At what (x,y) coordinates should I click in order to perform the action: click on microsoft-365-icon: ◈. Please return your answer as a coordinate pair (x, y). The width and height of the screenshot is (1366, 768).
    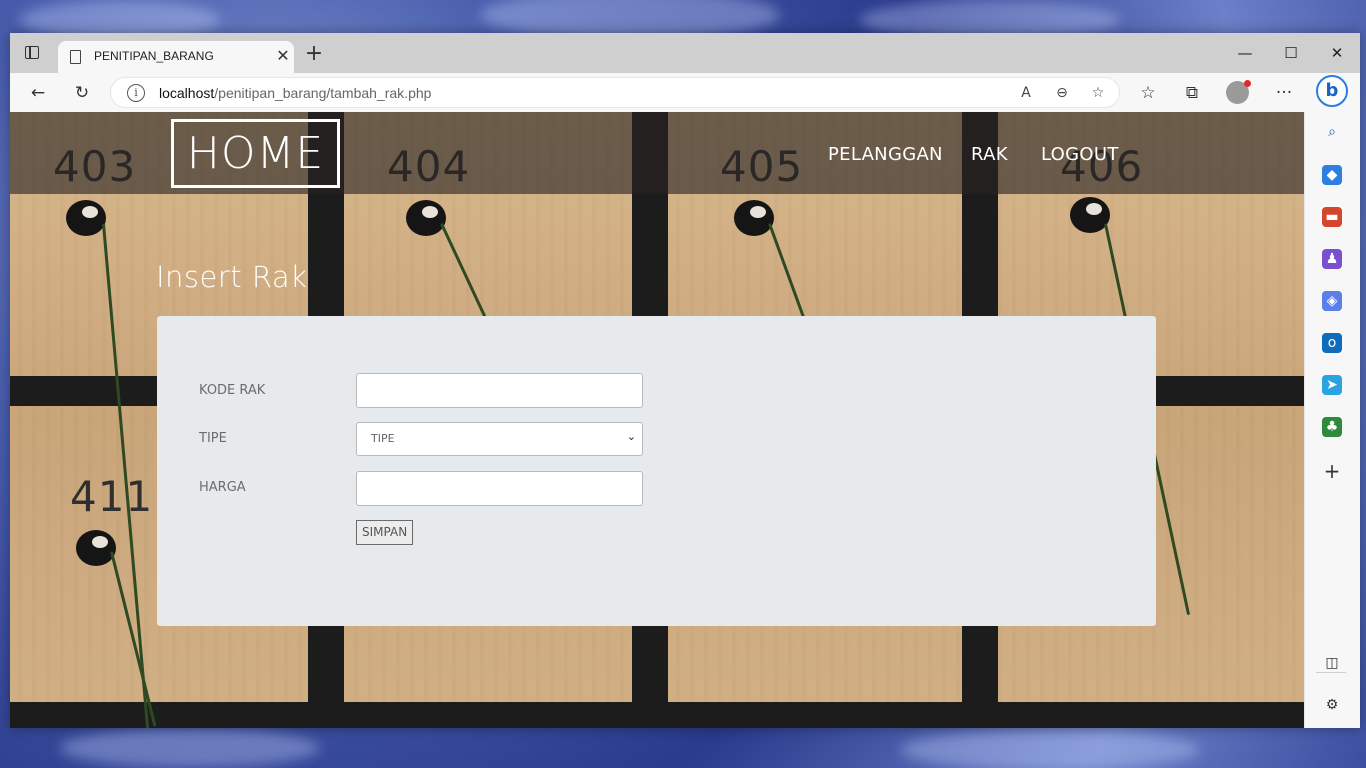
    Looking at the image, I should click on (1332, 301).